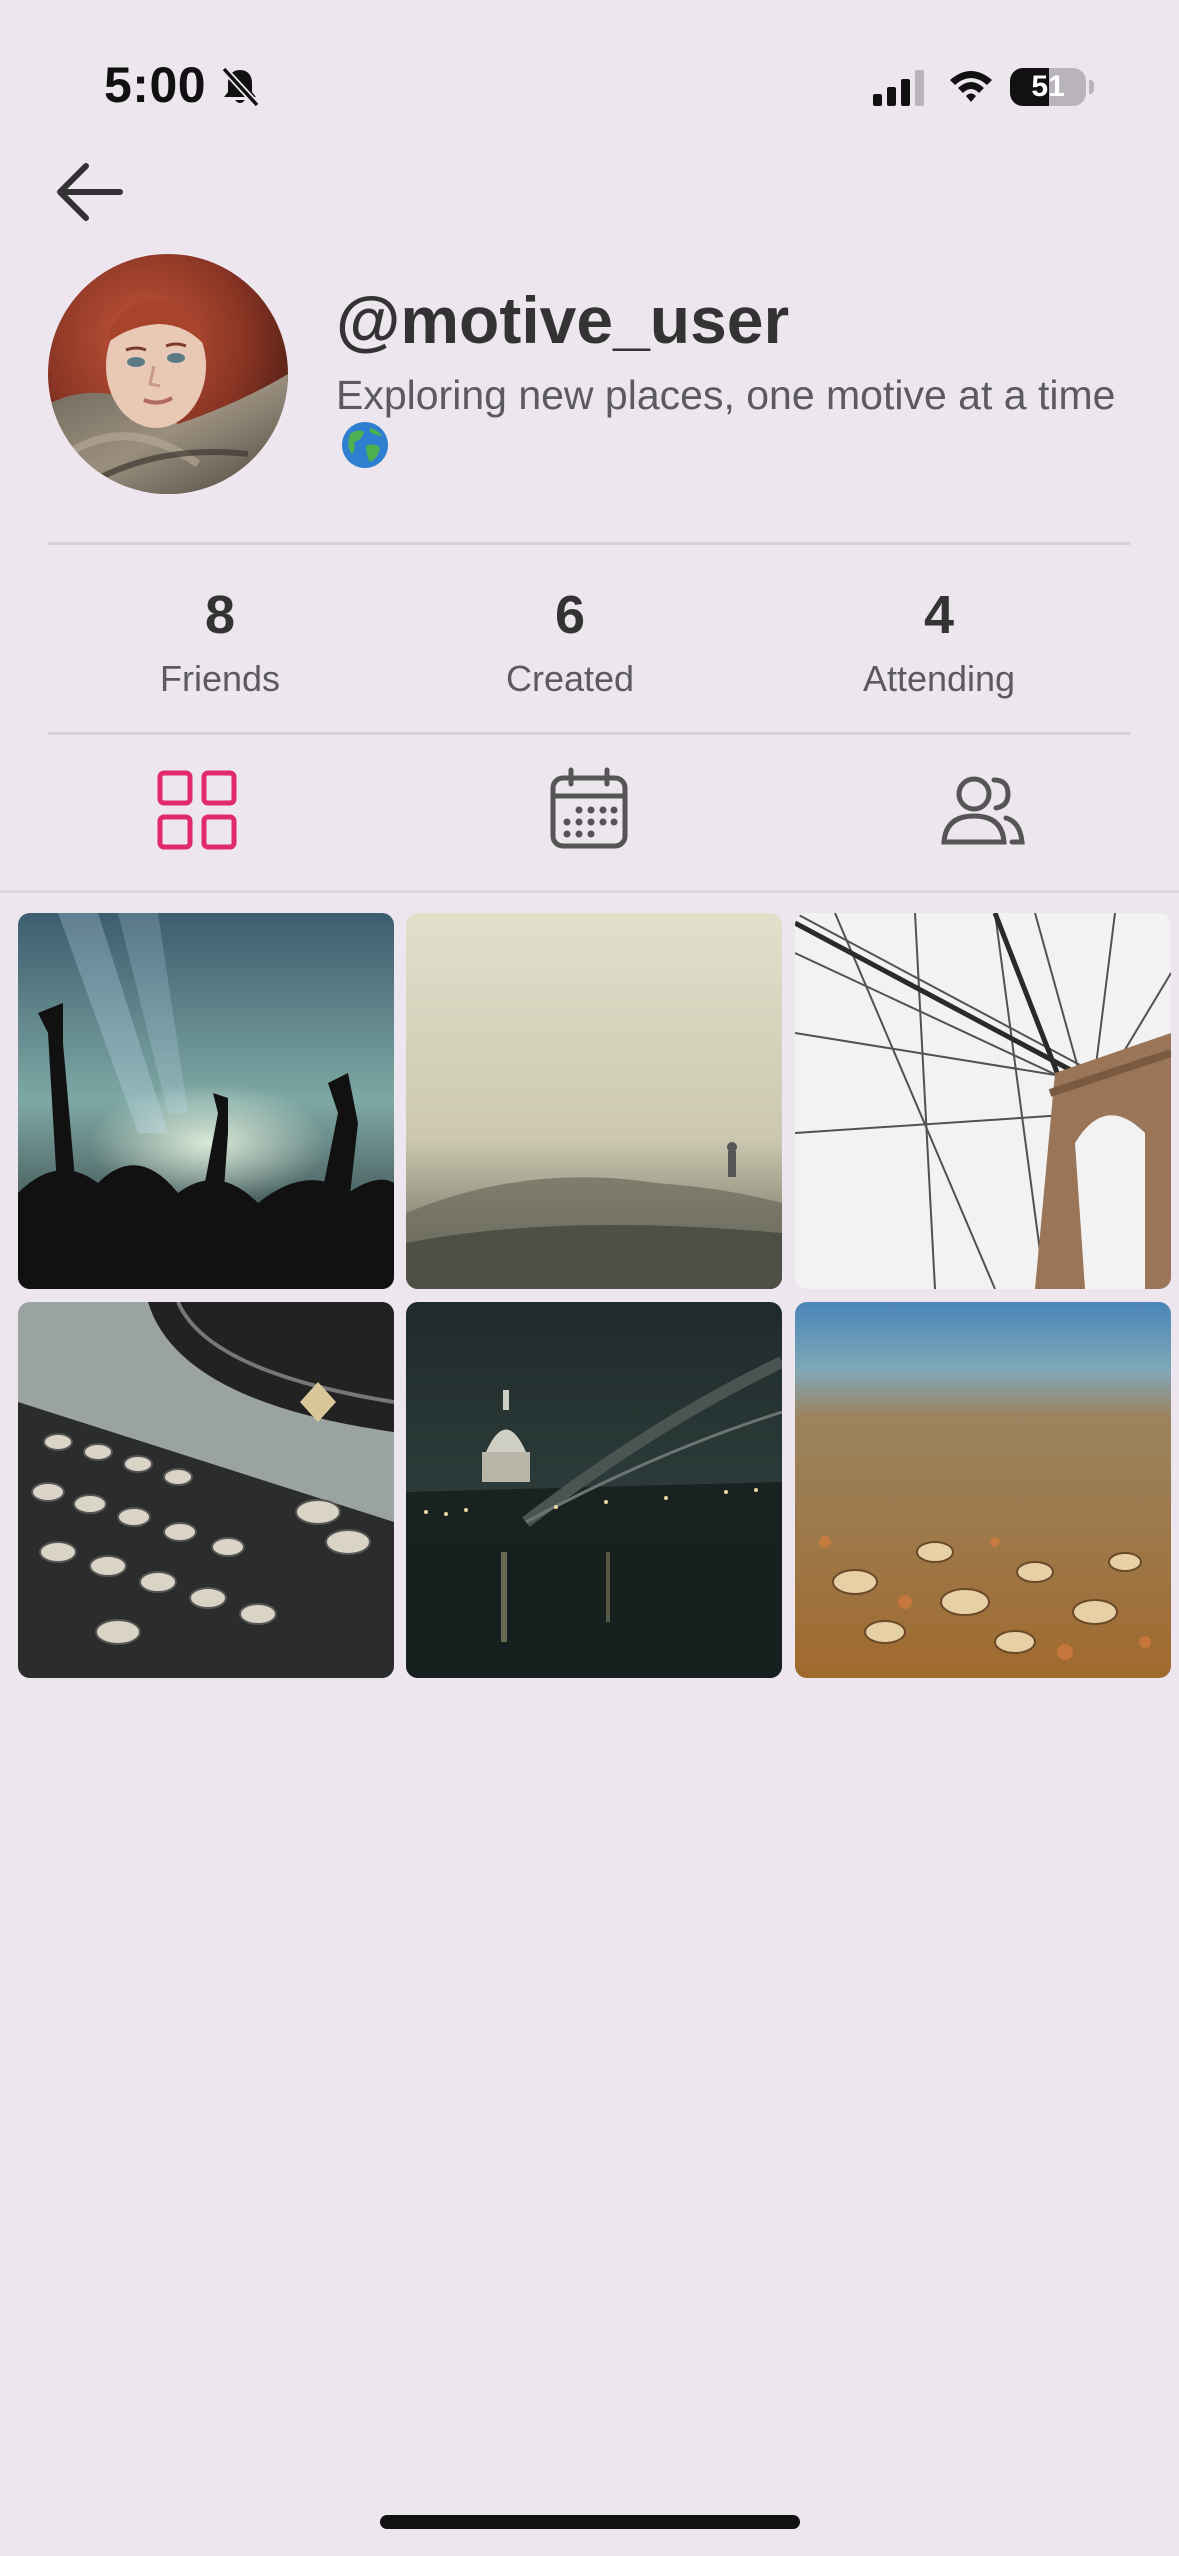 This screenshot has height=2556, width=1179. Describe the element at coordinates (590, 2522) in the screenshot. I see `home-indicator` at that location.